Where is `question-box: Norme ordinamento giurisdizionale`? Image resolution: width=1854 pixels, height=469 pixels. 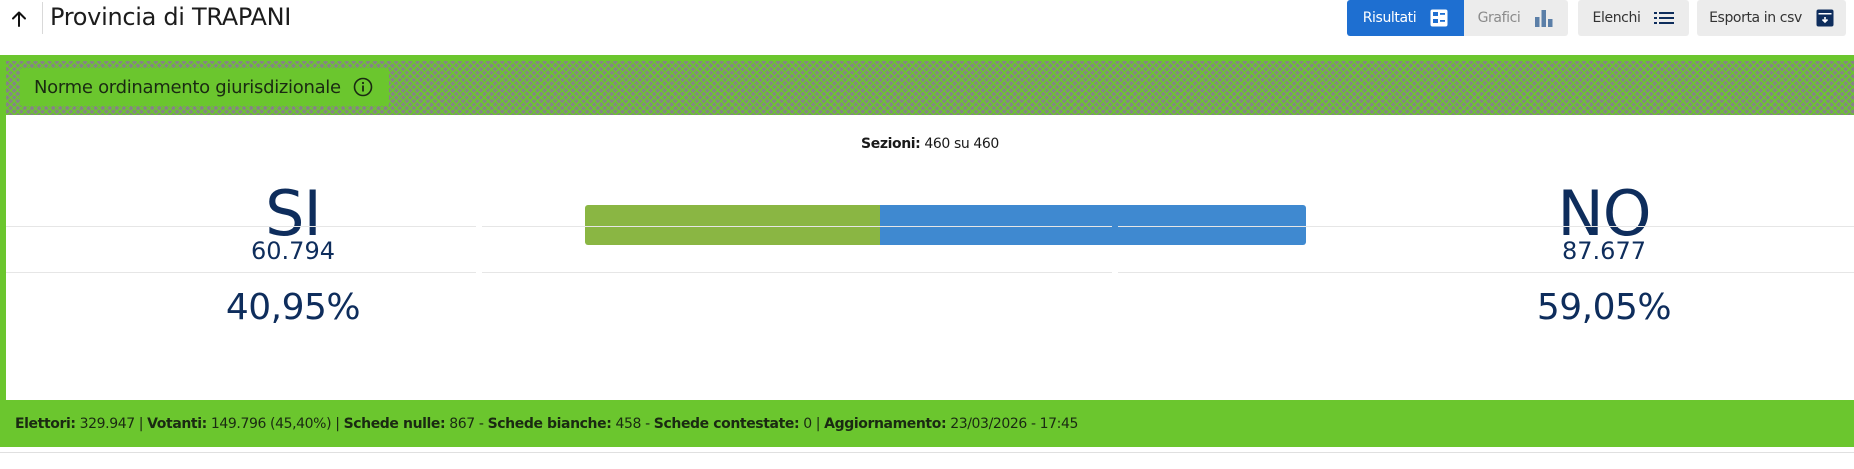
question-box: Norme ordinamento giurisdizionale is located at coordinates (204, 87).